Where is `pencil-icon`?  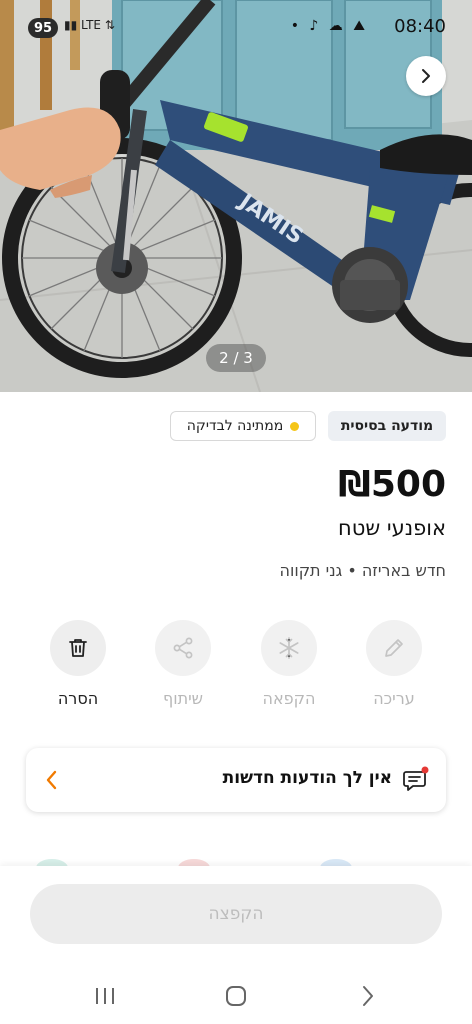 pencil-icon is located at coordinates (394, 648).